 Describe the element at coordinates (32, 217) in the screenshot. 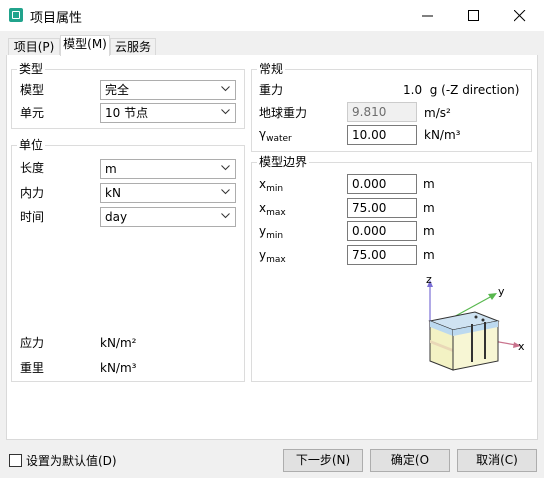

I see `time-label: 时间` at that location.